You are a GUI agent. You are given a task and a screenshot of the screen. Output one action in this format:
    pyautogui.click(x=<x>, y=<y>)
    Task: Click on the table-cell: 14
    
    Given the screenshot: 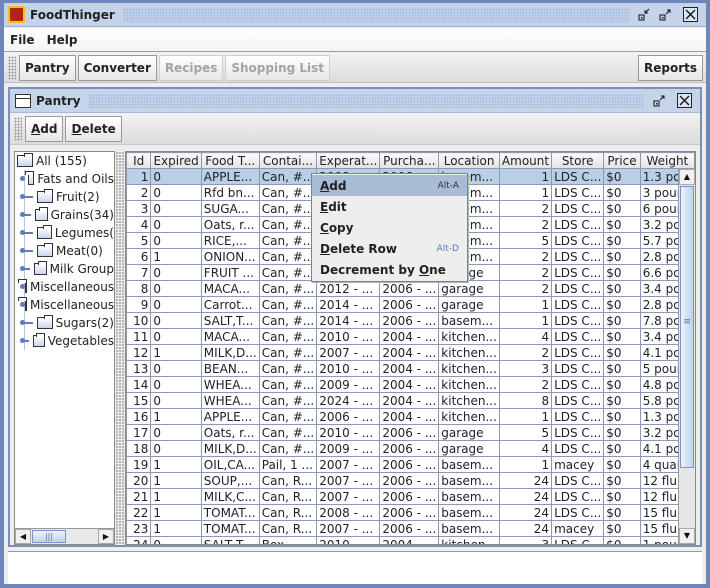 What is the action you would take?
    pyautogui.click(x=139, y=384)
    